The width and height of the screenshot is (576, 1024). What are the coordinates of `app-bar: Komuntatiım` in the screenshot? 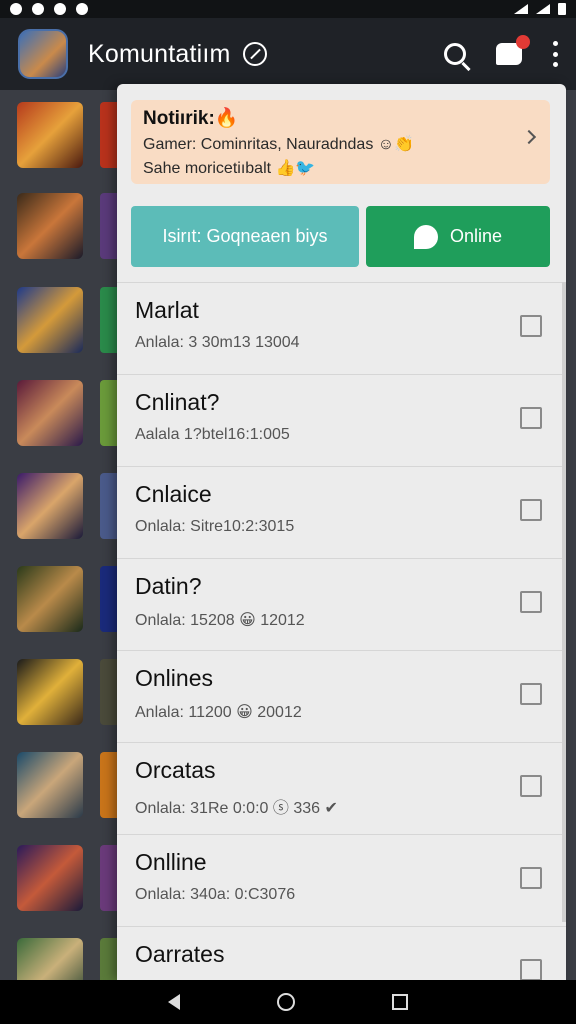 It's located at (288, 54).